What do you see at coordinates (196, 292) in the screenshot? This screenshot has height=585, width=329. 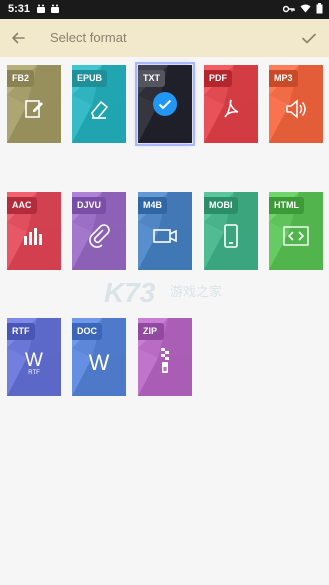 I see `svg-text: 游戏之家` at bounding box center [196, 292].